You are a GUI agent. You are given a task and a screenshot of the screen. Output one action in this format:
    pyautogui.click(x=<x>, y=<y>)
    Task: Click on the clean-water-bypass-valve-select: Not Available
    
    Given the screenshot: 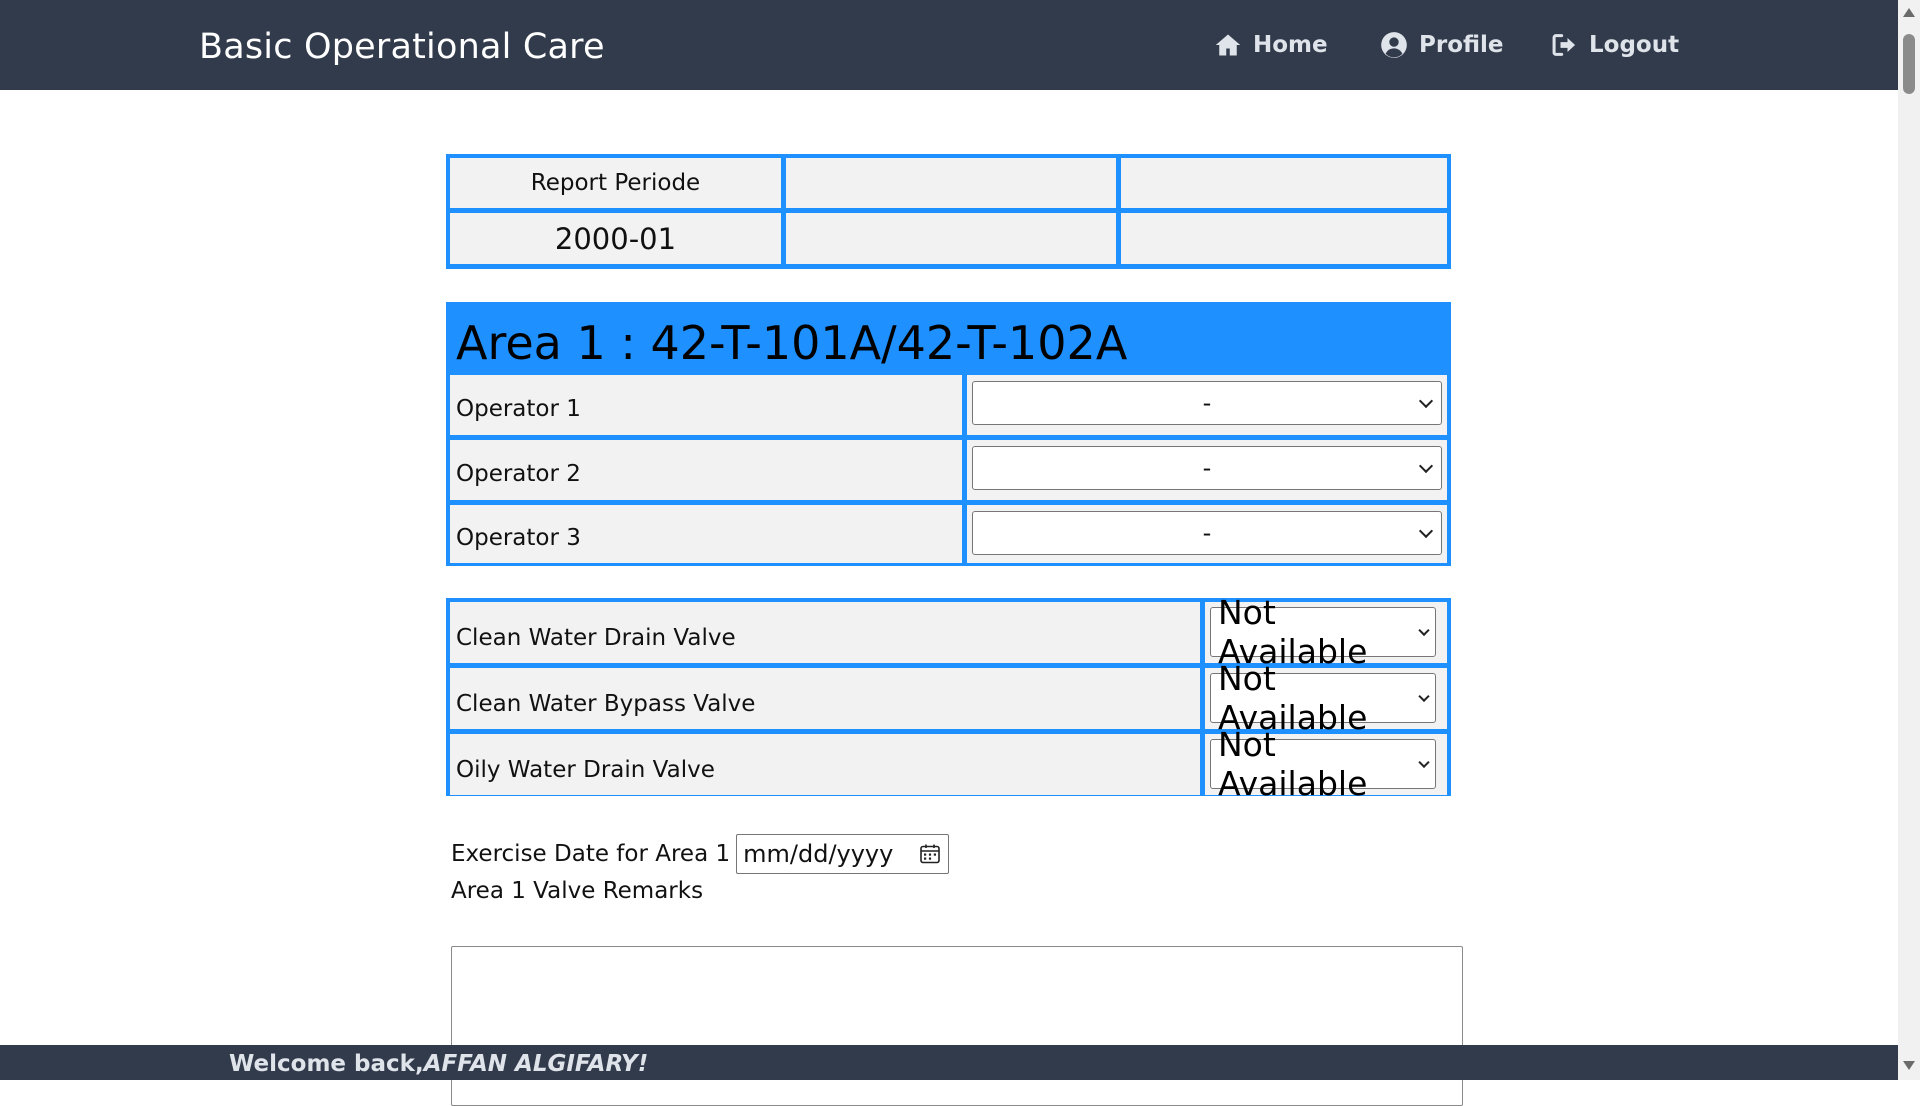 What is the action you would take?
    pyautogui.click(x=1323, y=698)
    